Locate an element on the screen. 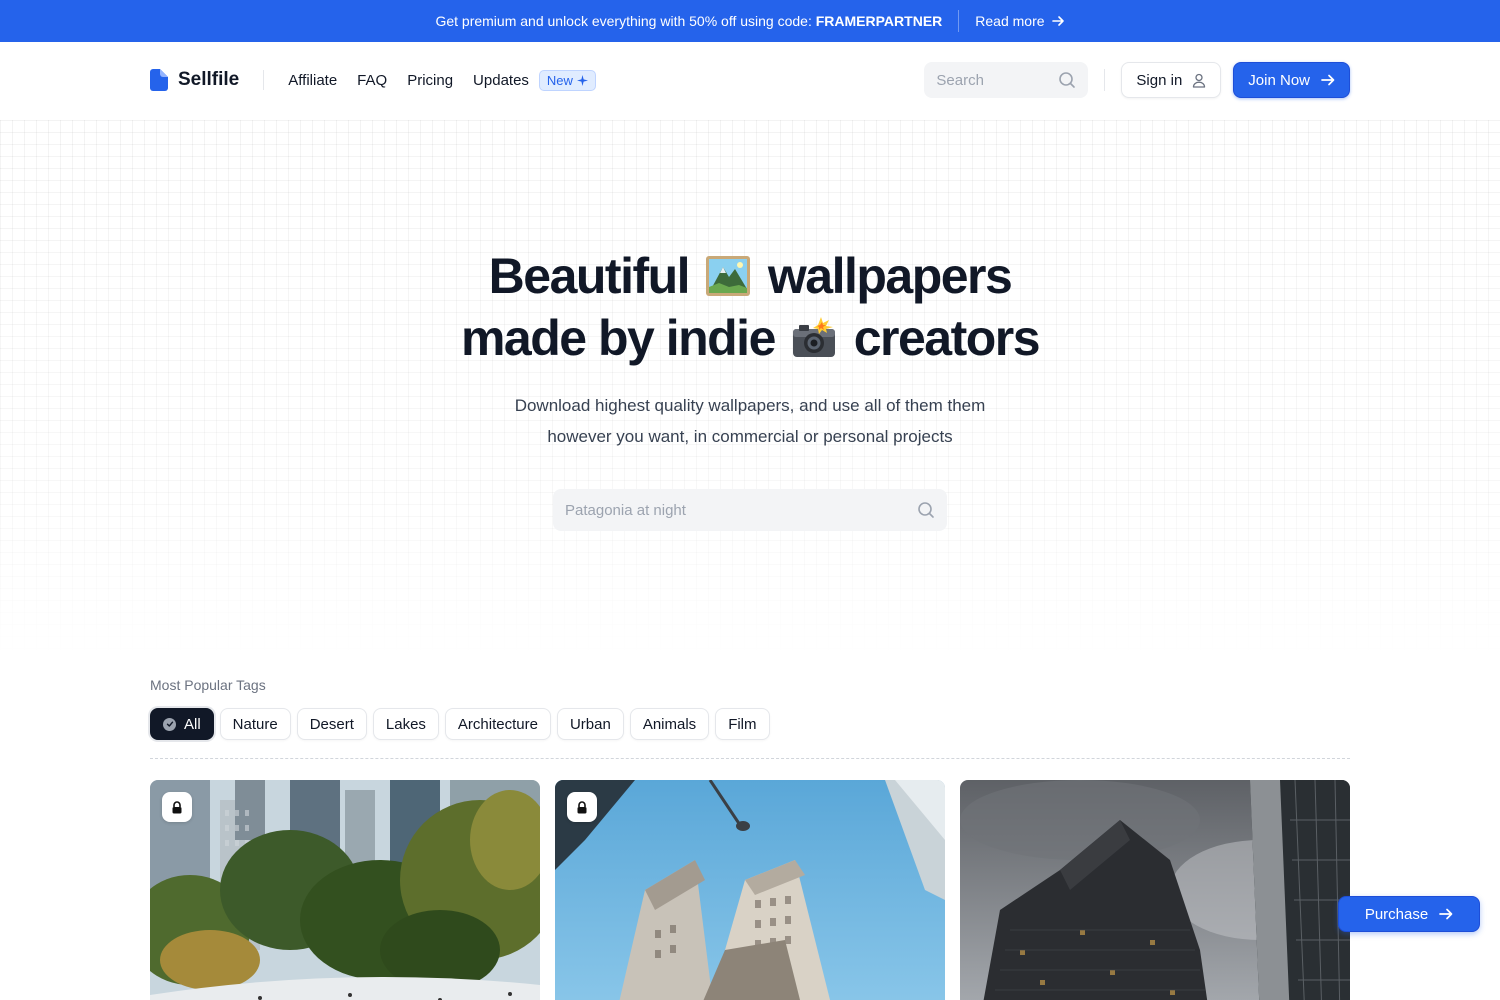 This screenshot has height=1000, width=1500. camera-flash-icon is located at coordinates (814, 337).